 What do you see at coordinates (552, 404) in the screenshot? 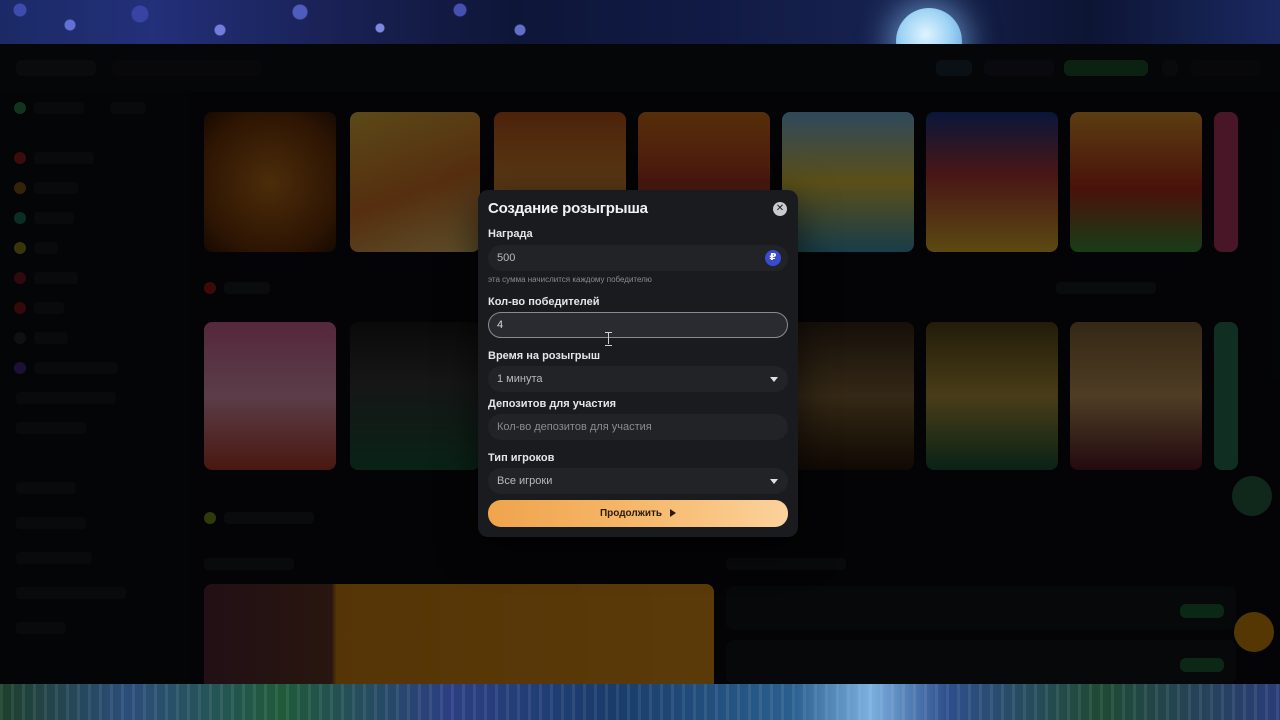
I see `deposits-label: Депозитов для участия` at bounding box center [552, 404].